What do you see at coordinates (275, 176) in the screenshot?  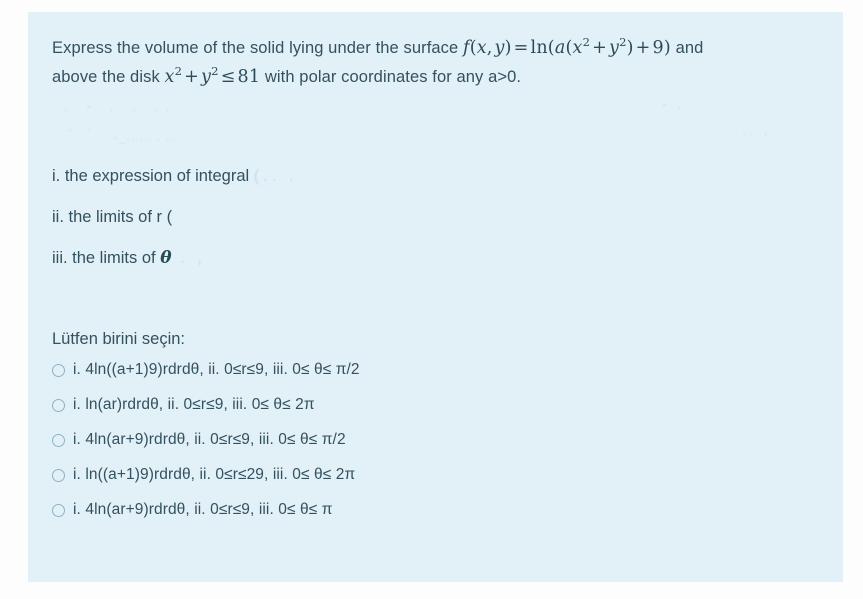 I see `requirement-i-trail: (.. .` at bounding box center [275, 176].